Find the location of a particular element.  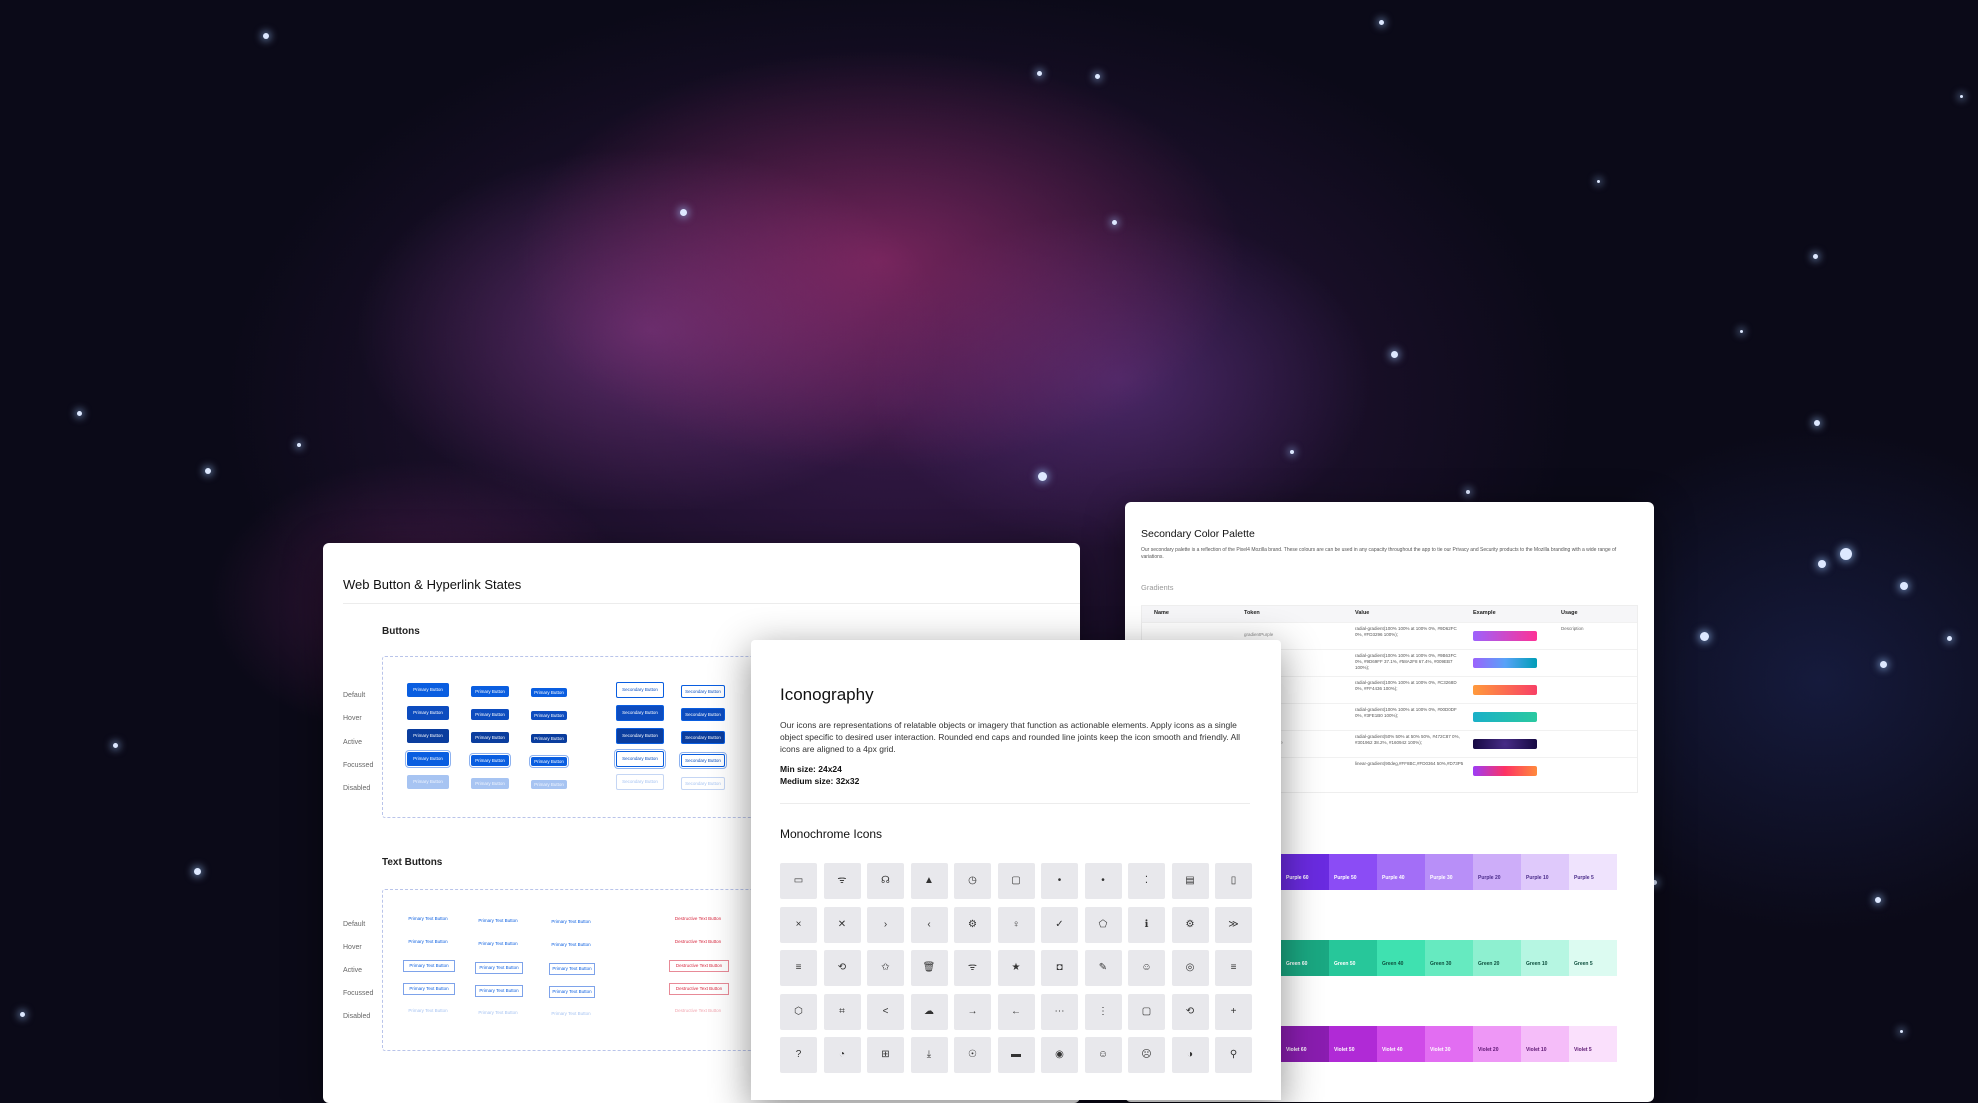

destructive-text-button-active: Destructive Text Button is located at coordinates (699, 966).